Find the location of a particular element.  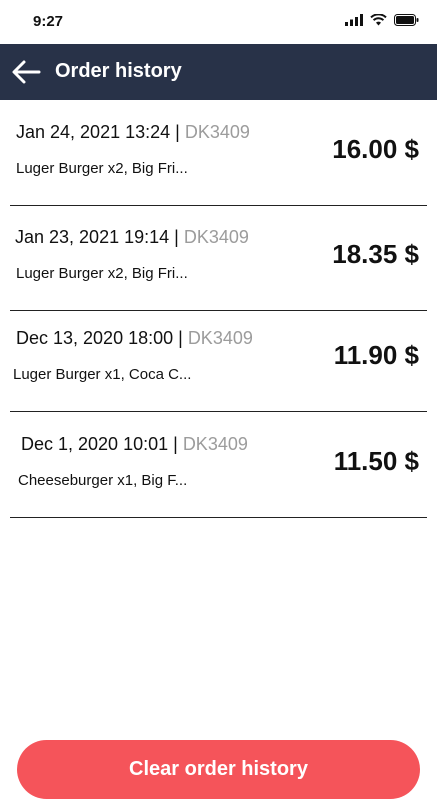

back-button is located at coordinates (26, 72).